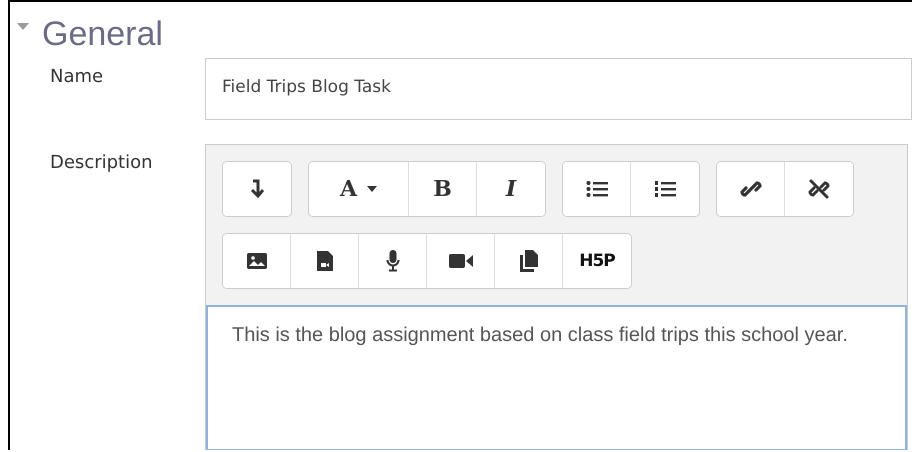 Image resolution: width=912 pixels, height=452 pixels. Describe the element at coordinates (665, 189) in the screenshot. I see `numbered-list-icon` at that location.